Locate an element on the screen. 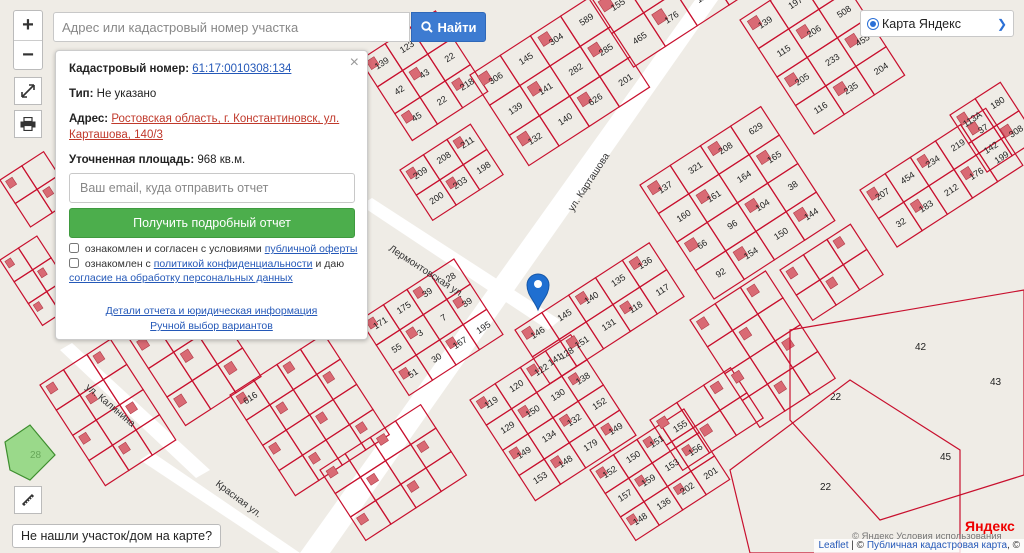 The width and height of the screenshot is (1024, 553). zoom-control: + − is located at coordinates (28, 40).